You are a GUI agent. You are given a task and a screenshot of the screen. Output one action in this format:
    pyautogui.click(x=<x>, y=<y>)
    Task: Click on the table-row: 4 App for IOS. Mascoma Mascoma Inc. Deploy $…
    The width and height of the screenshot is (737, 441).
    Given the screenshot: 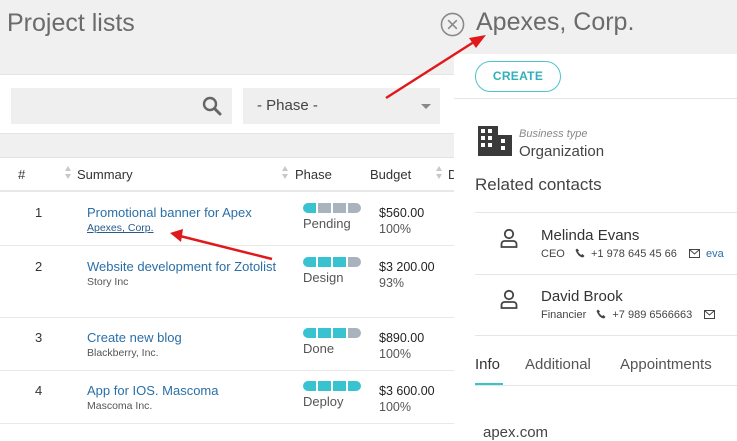 What is the action you would take?
    pyautogui.click(x=227, y=397)
    